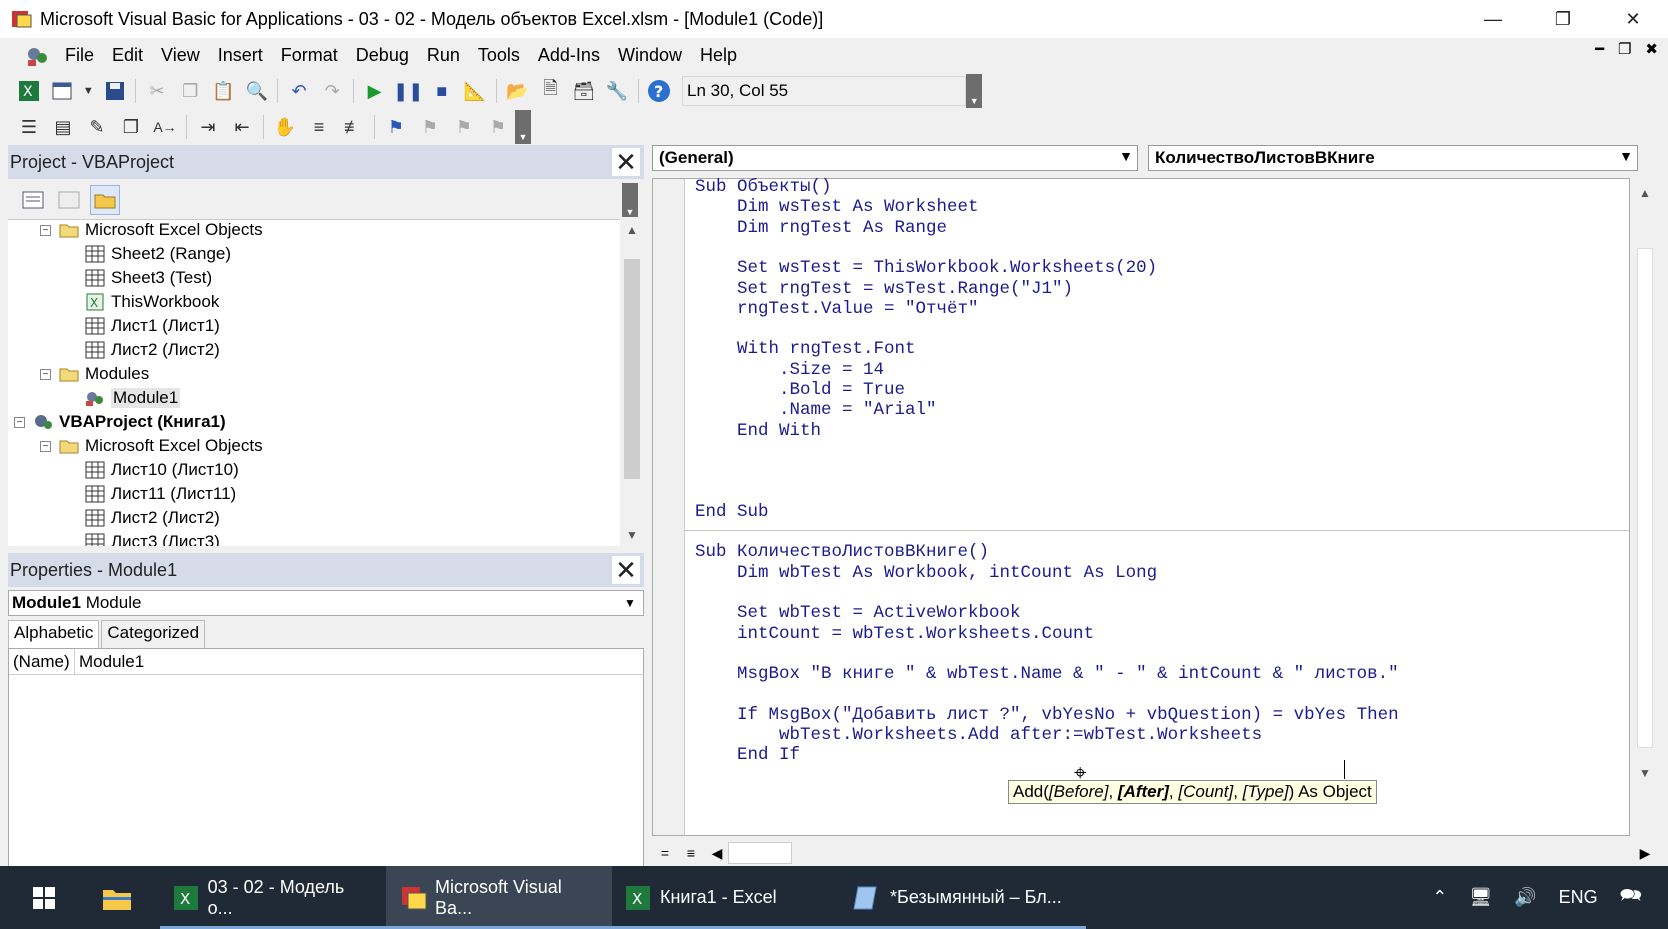 The width and height of the screenshot is (1668, 929). Describe the element at coordinates (114, 91) in the screenshot. I see `save-icon` at that location.